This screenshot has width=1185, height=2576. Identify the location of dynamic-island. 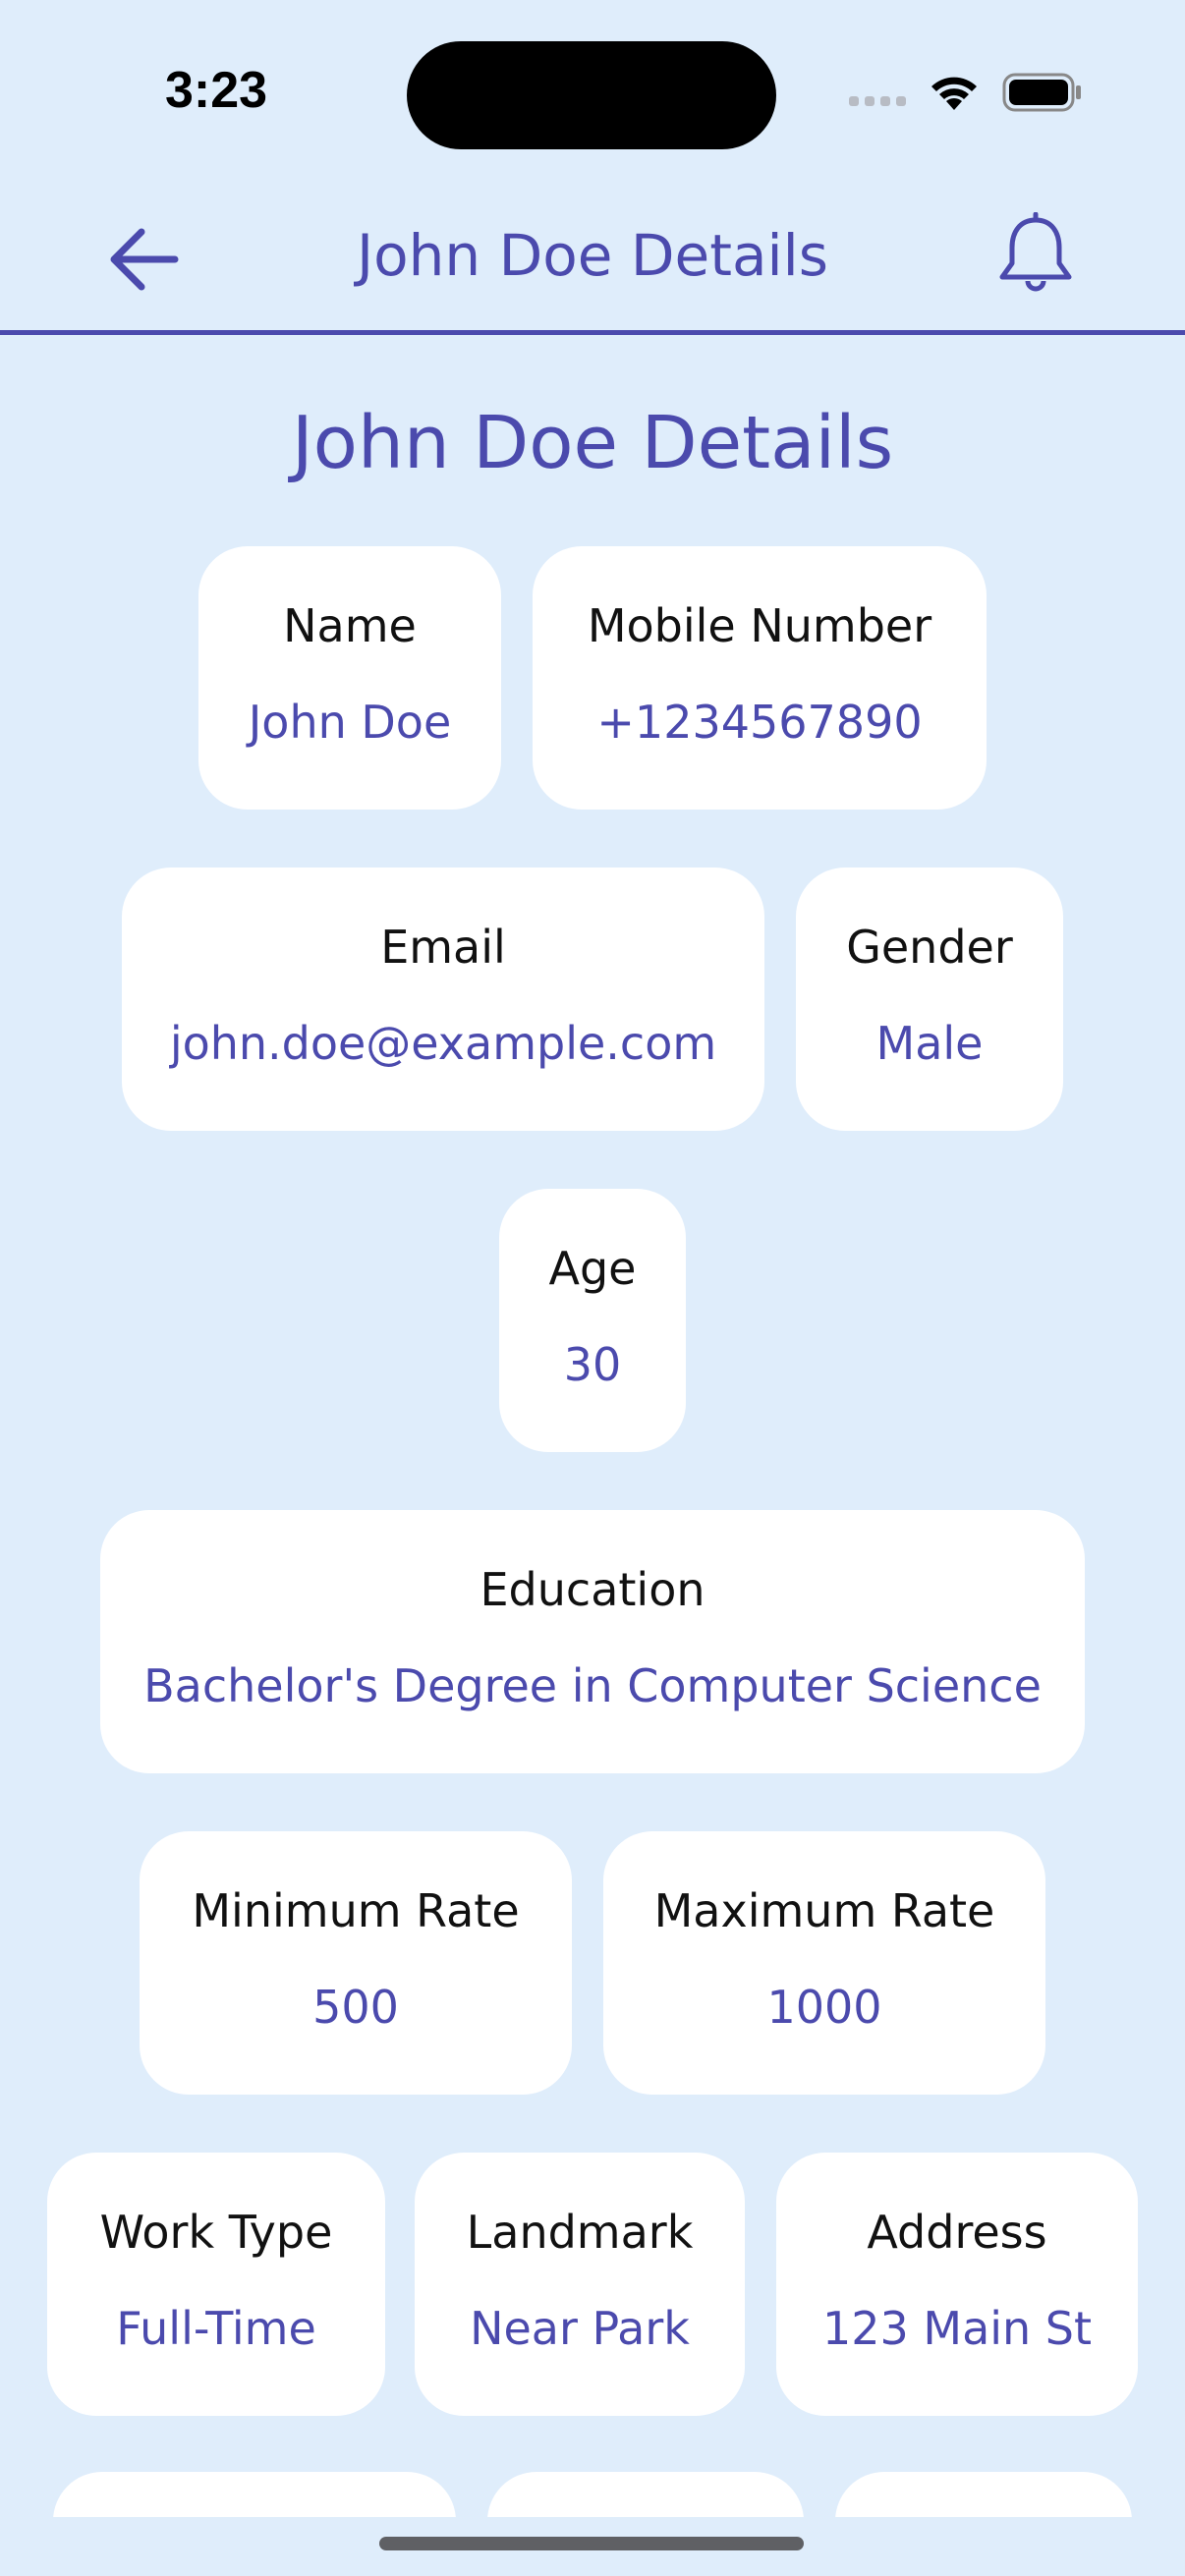
(592, 95).